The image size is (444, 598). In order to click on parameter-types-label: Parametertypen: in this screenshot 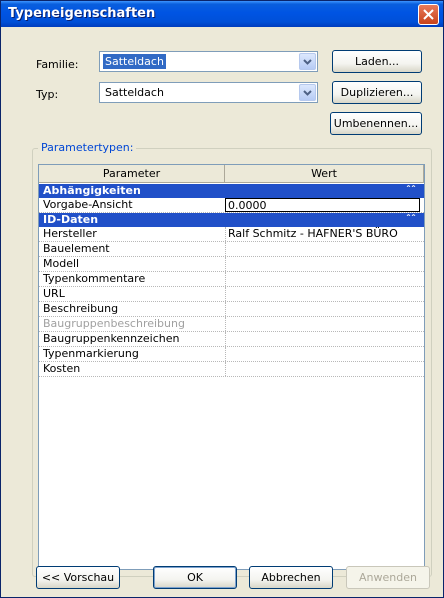, I will do `click(87, 147)`.